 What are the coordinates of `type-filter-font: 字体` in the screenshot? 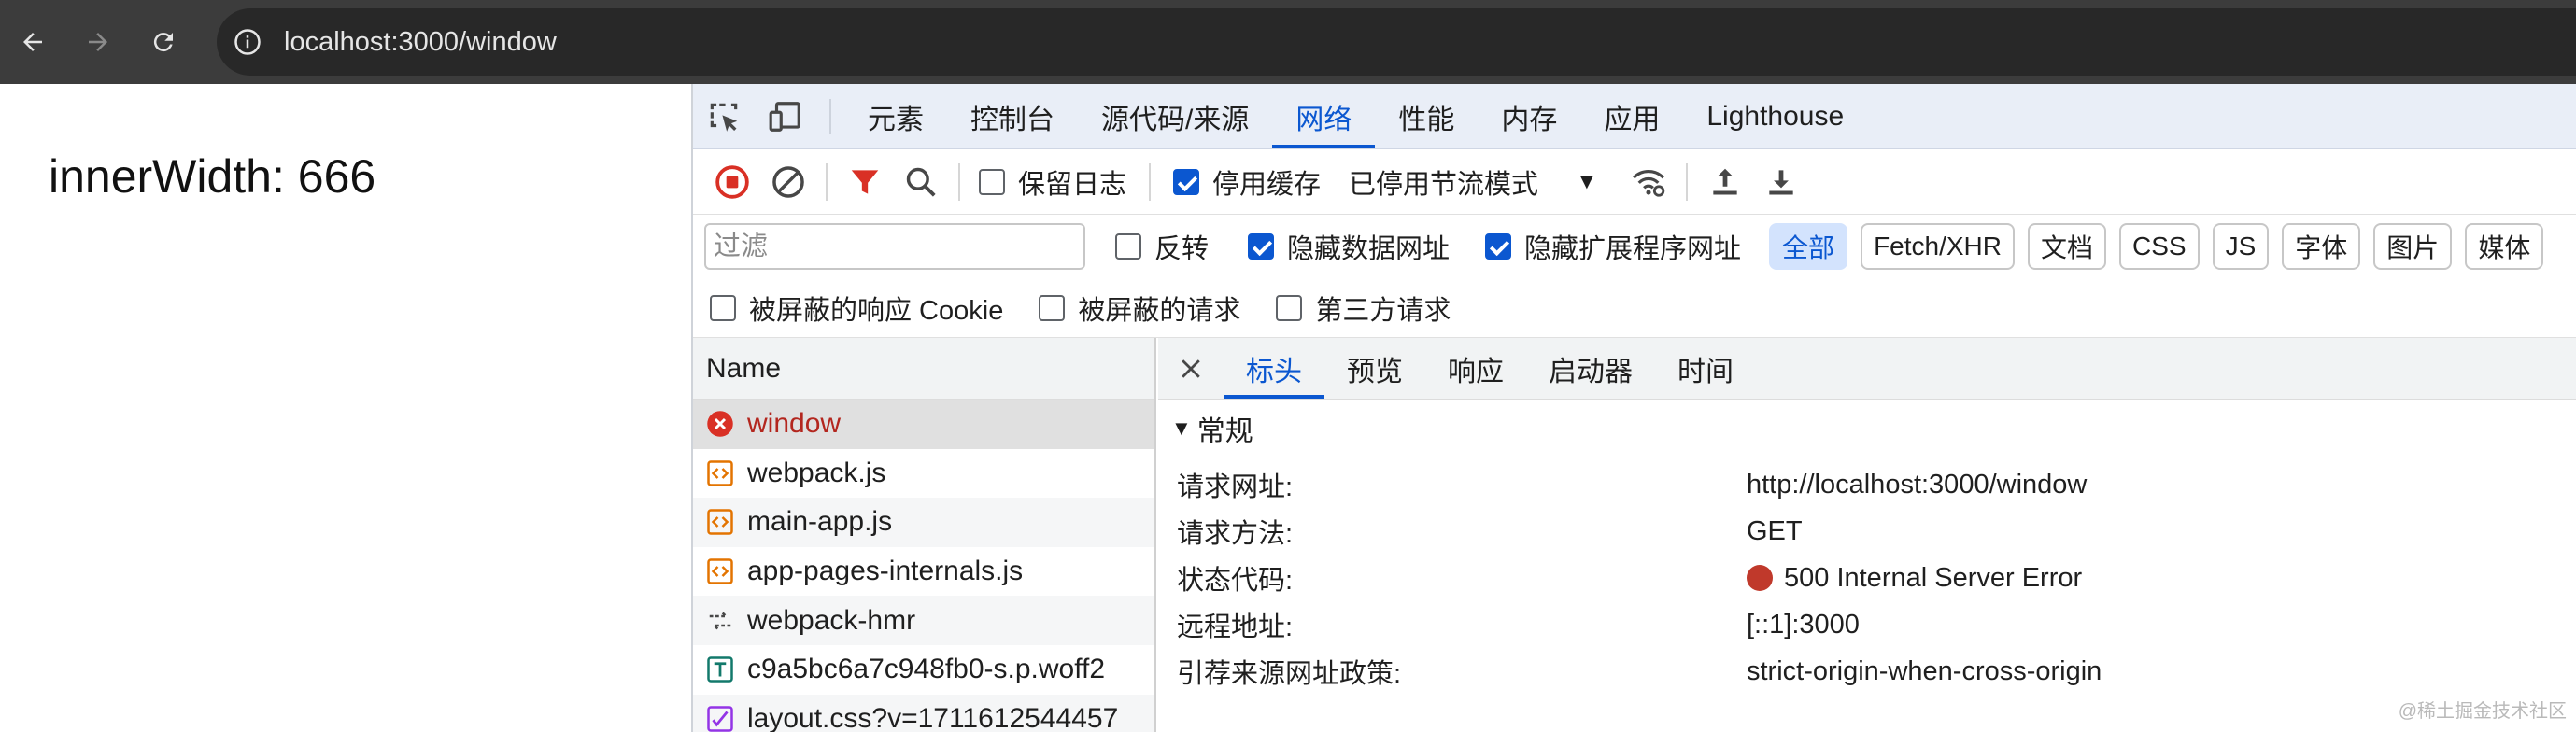 It's located at (2321, 247).